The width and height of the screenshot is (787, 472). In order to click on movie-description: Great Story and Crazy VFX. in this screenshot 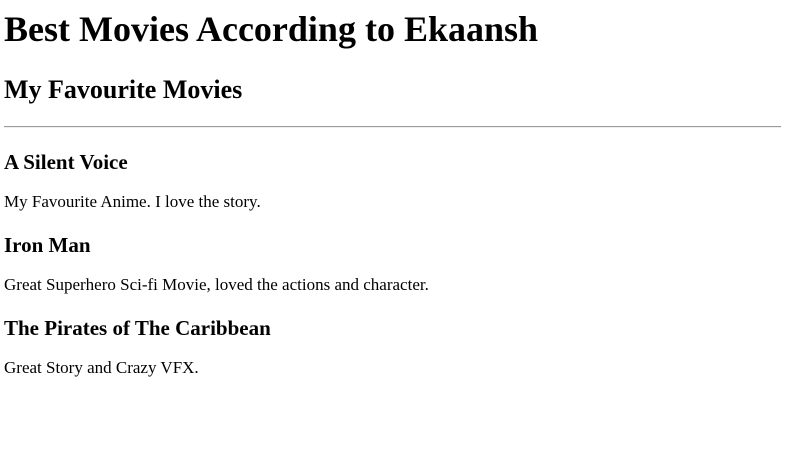, I will do `click(101, 367)`.